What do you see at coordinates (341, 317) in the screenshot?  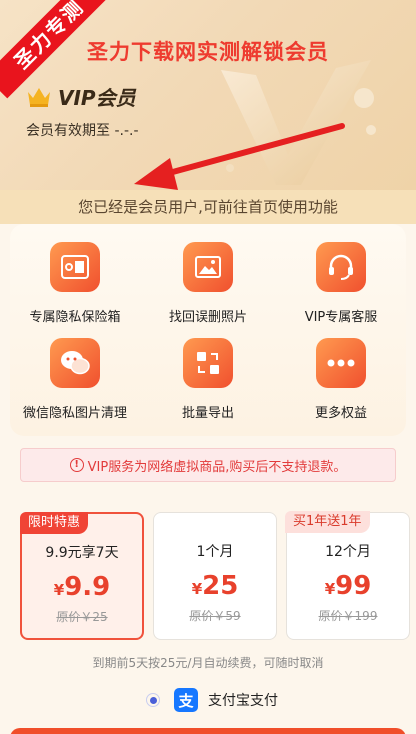 I see `feature-label: VIP专属客服` at bounding box center [341, 317].